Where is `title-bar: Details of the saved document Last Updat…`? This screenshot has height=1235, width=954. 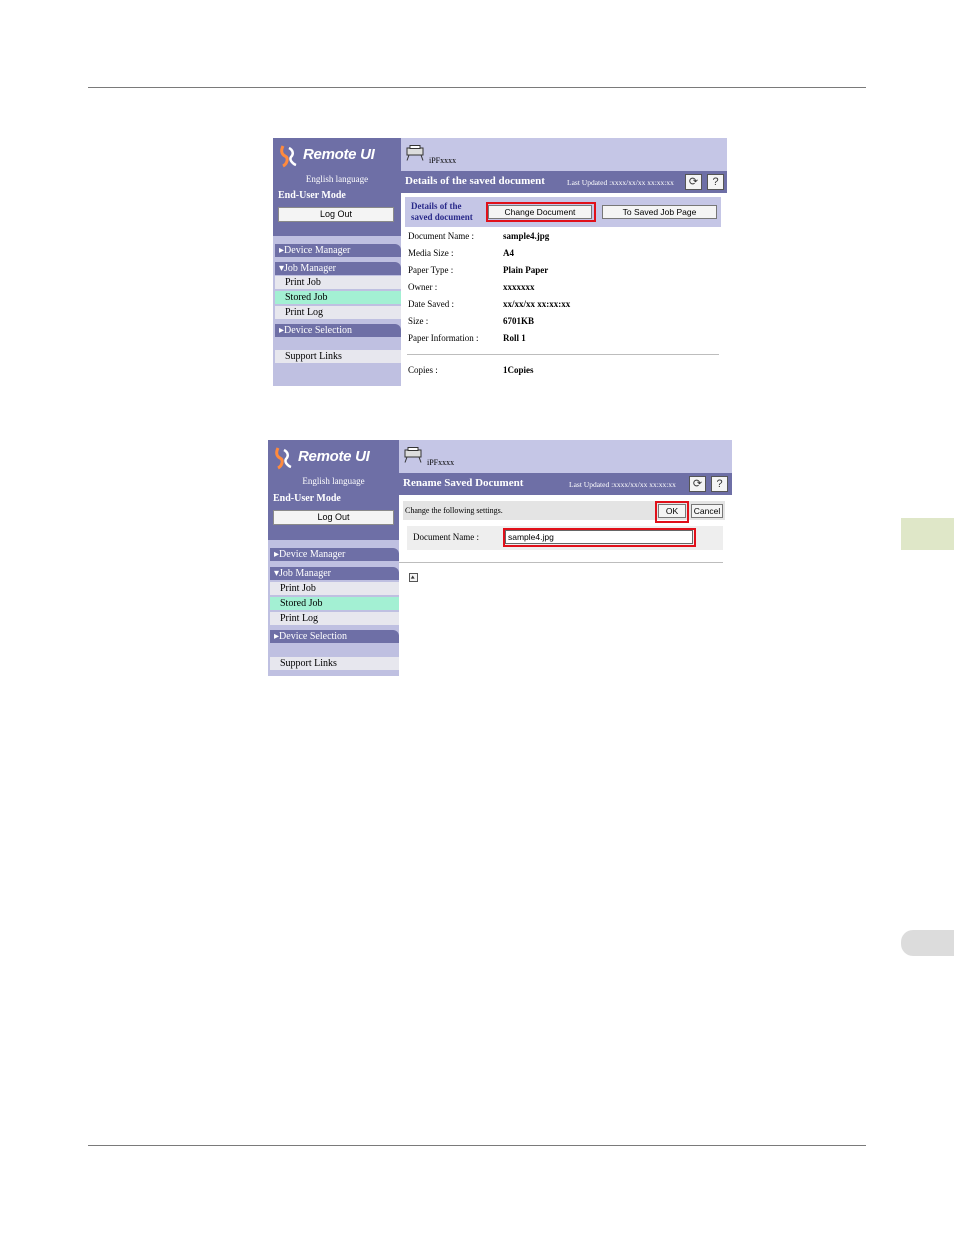
title-bar: Details of the saved document Last Updat… is located at coordinates (564, 182).